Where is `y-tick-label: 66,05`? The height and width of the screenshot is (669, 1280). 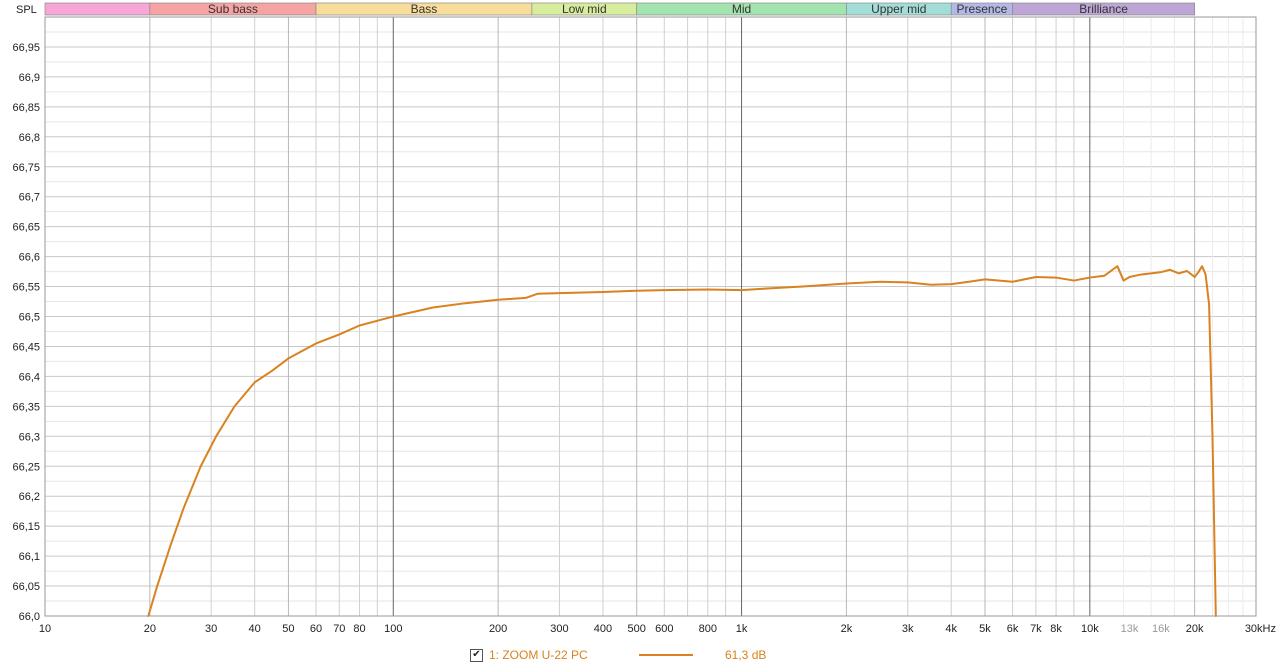
y-tick-label: 66,05 is located at coordinates (26, 587).